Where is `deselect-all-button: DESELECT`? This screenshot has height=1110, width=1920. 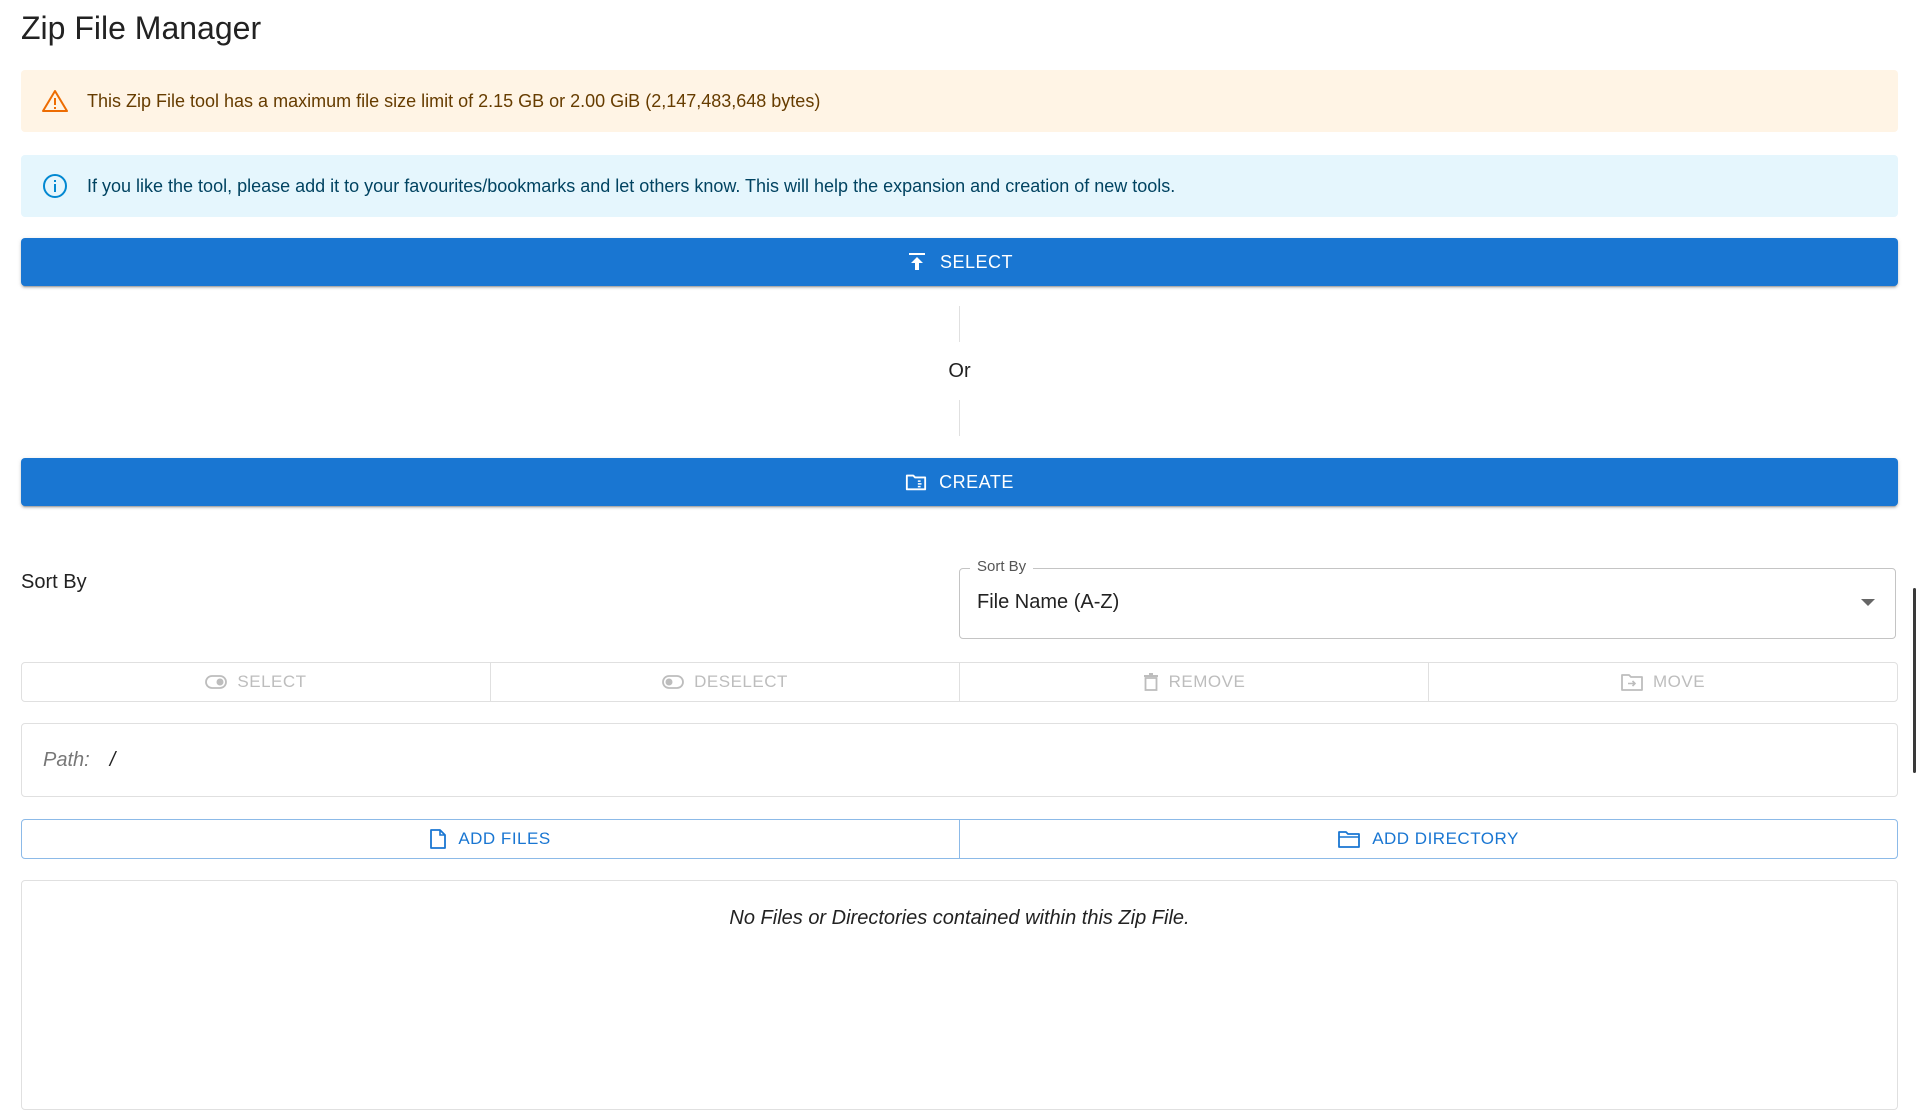 deselect-all-button: DESELECT is located at coordinates (725, 682).